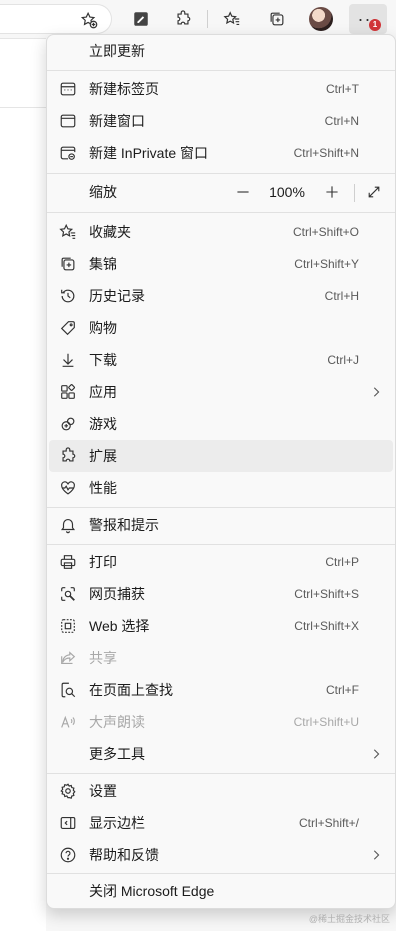 The height and width of the screenshot is (931, 396). Describe the element at coordinates (221, 392) in the screenshot. I see `menu-item-apps: 应用` at that location.